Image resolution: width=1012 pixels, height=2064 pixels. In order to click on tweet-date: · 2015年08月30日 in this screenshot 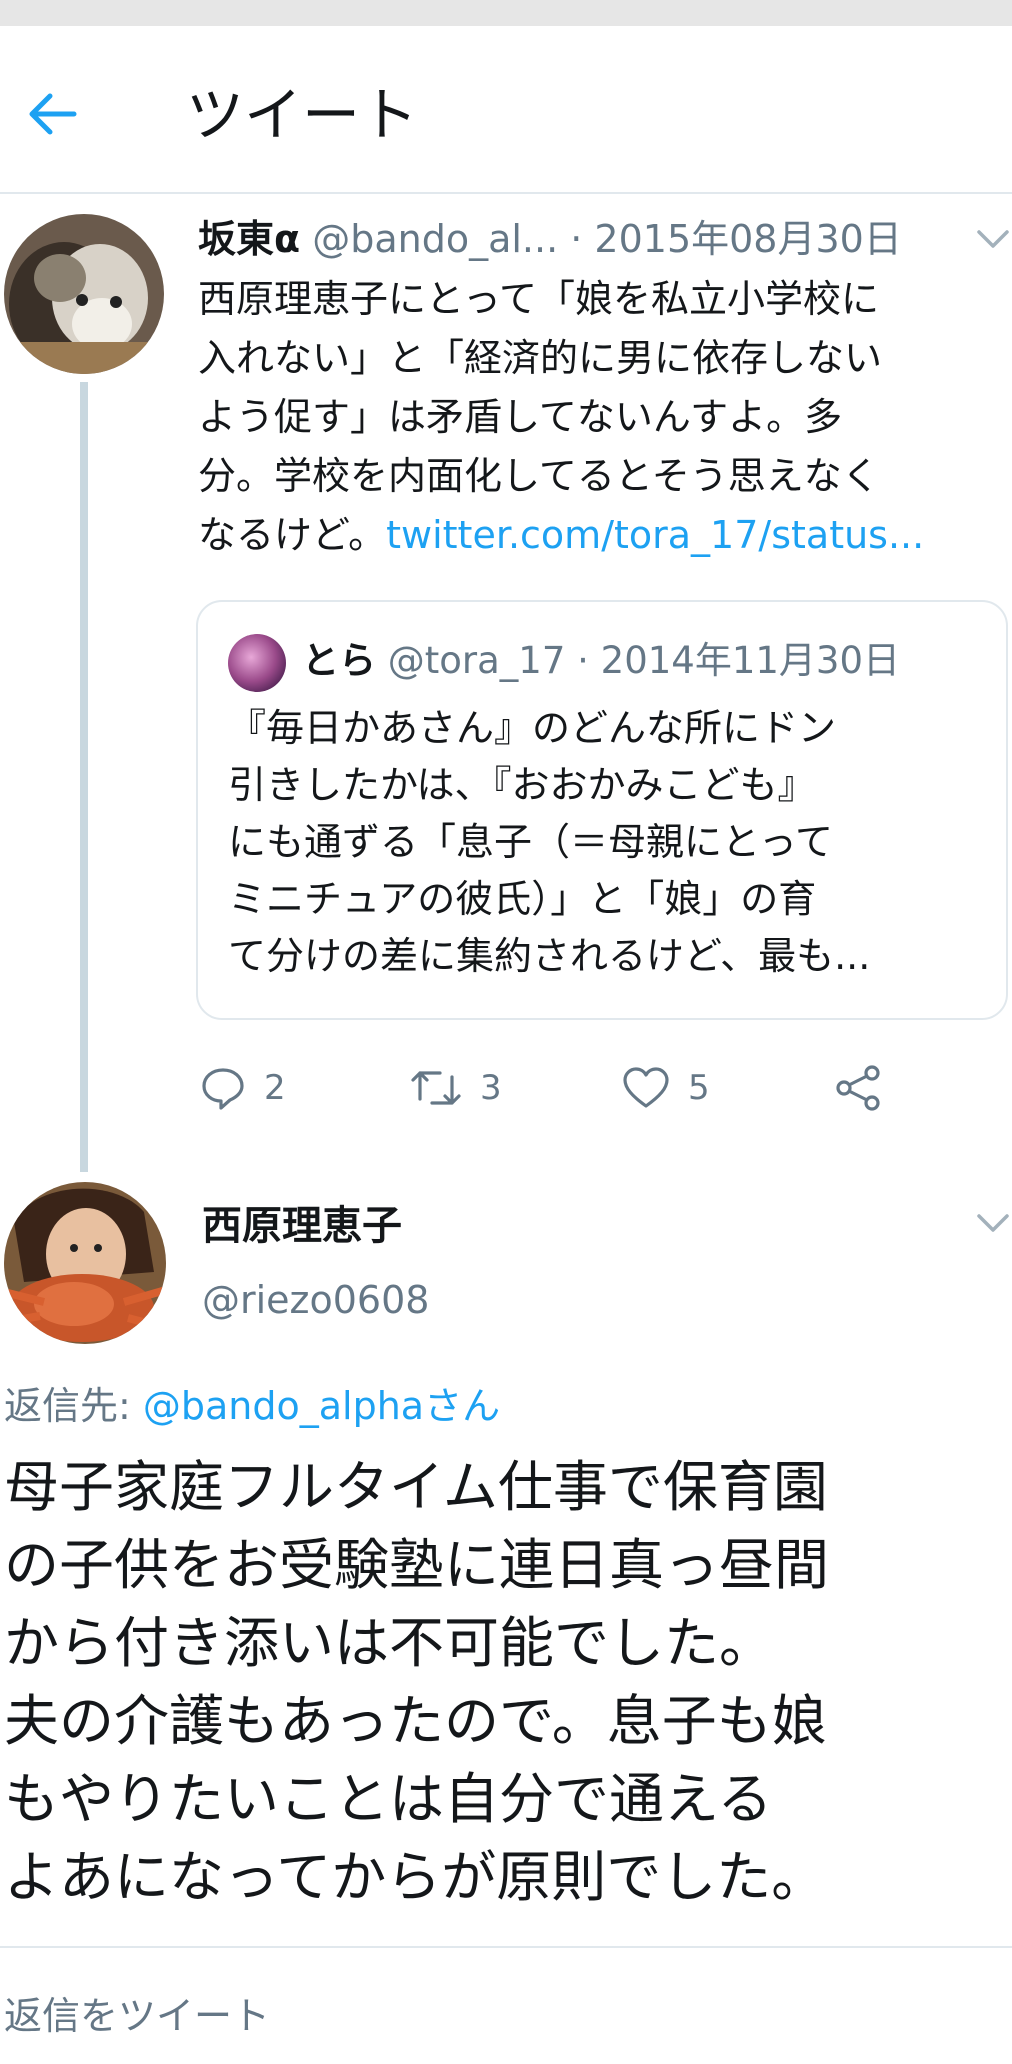, I will do `click(736, 239)`.